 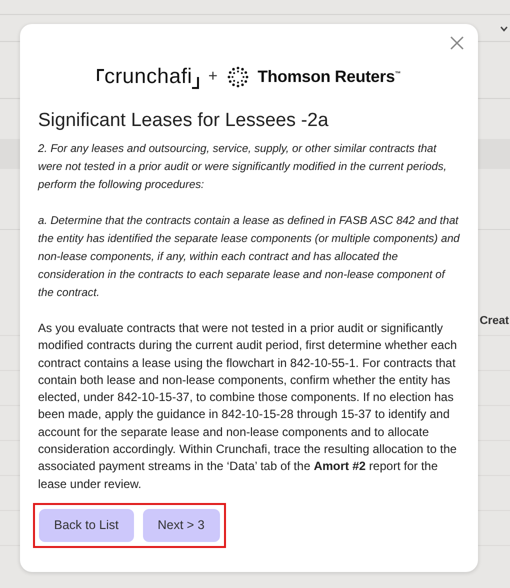 I want to click on paragraph: 2. For any leases and outsourcing, service, supply, or other similar contracts that were not tested in a prior audit or were significantly modified in the current periods, perform the following procedures:, so click(x=243, y=167).